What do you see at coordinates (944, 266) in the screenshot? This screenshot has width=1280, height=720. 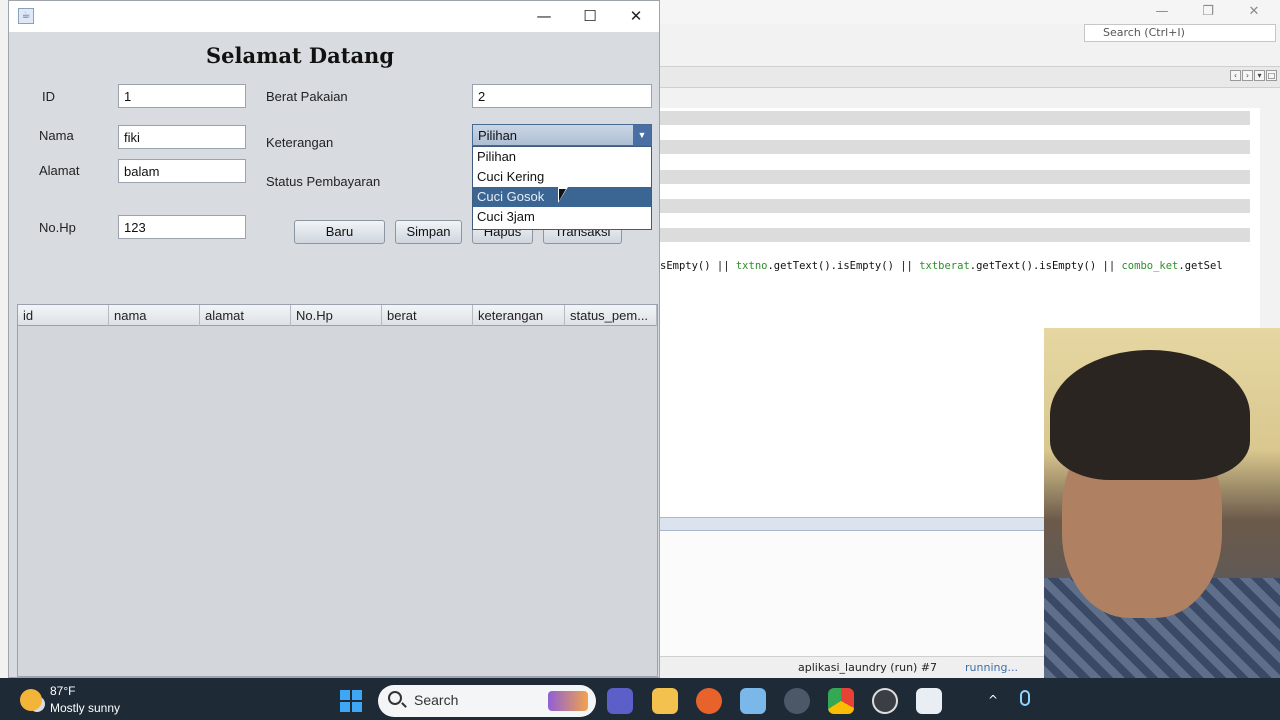 I see `code-token: txtberat` at bounding box center [944, 266].